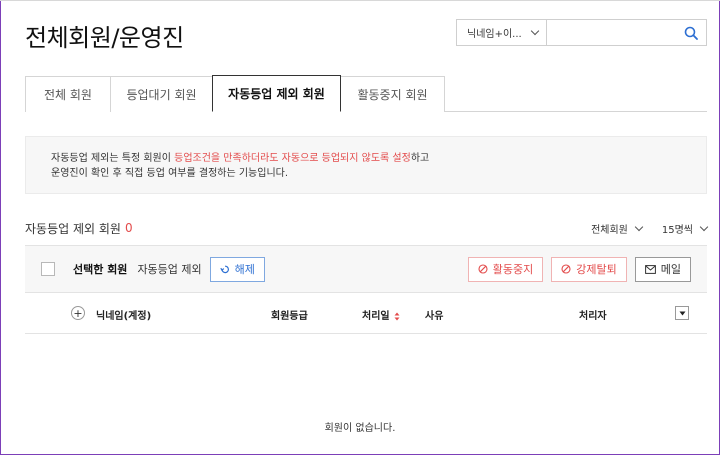 The height and width of the screenshot is (455, 720). Describe the element at coordinates (376, 316) in the screenshot. I see `column-label: 처리일` at that location.